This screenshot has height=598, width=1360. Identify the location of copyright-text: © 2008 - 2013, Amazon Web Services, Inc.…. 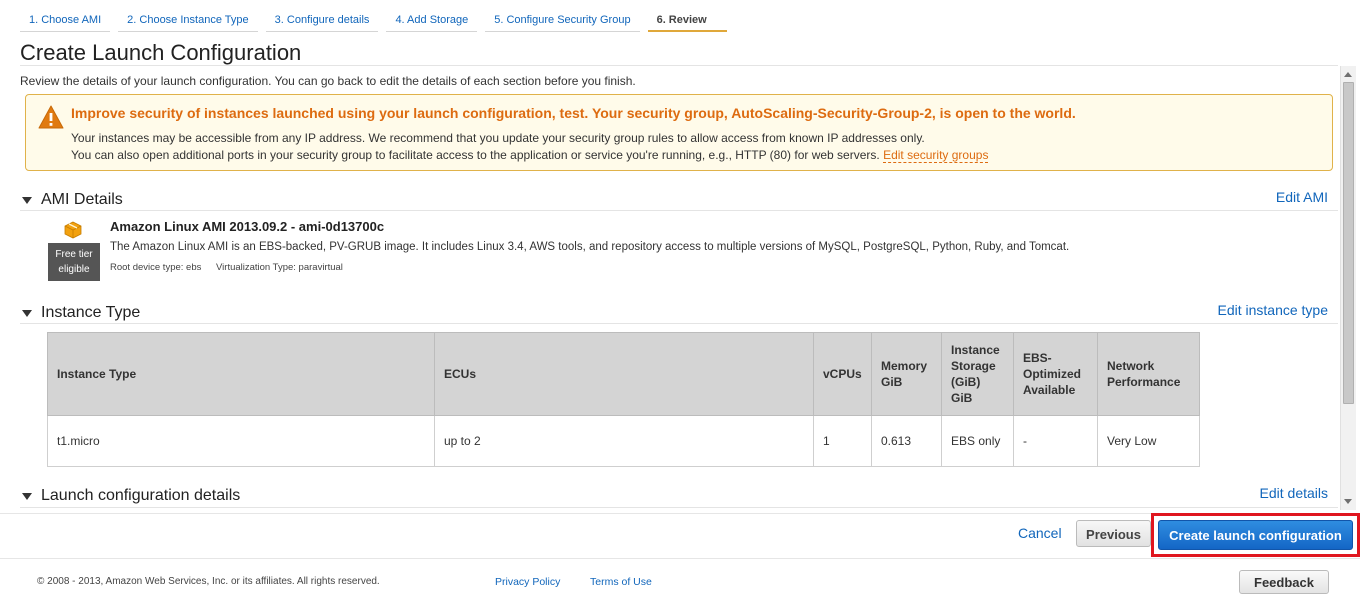
(208, 581).